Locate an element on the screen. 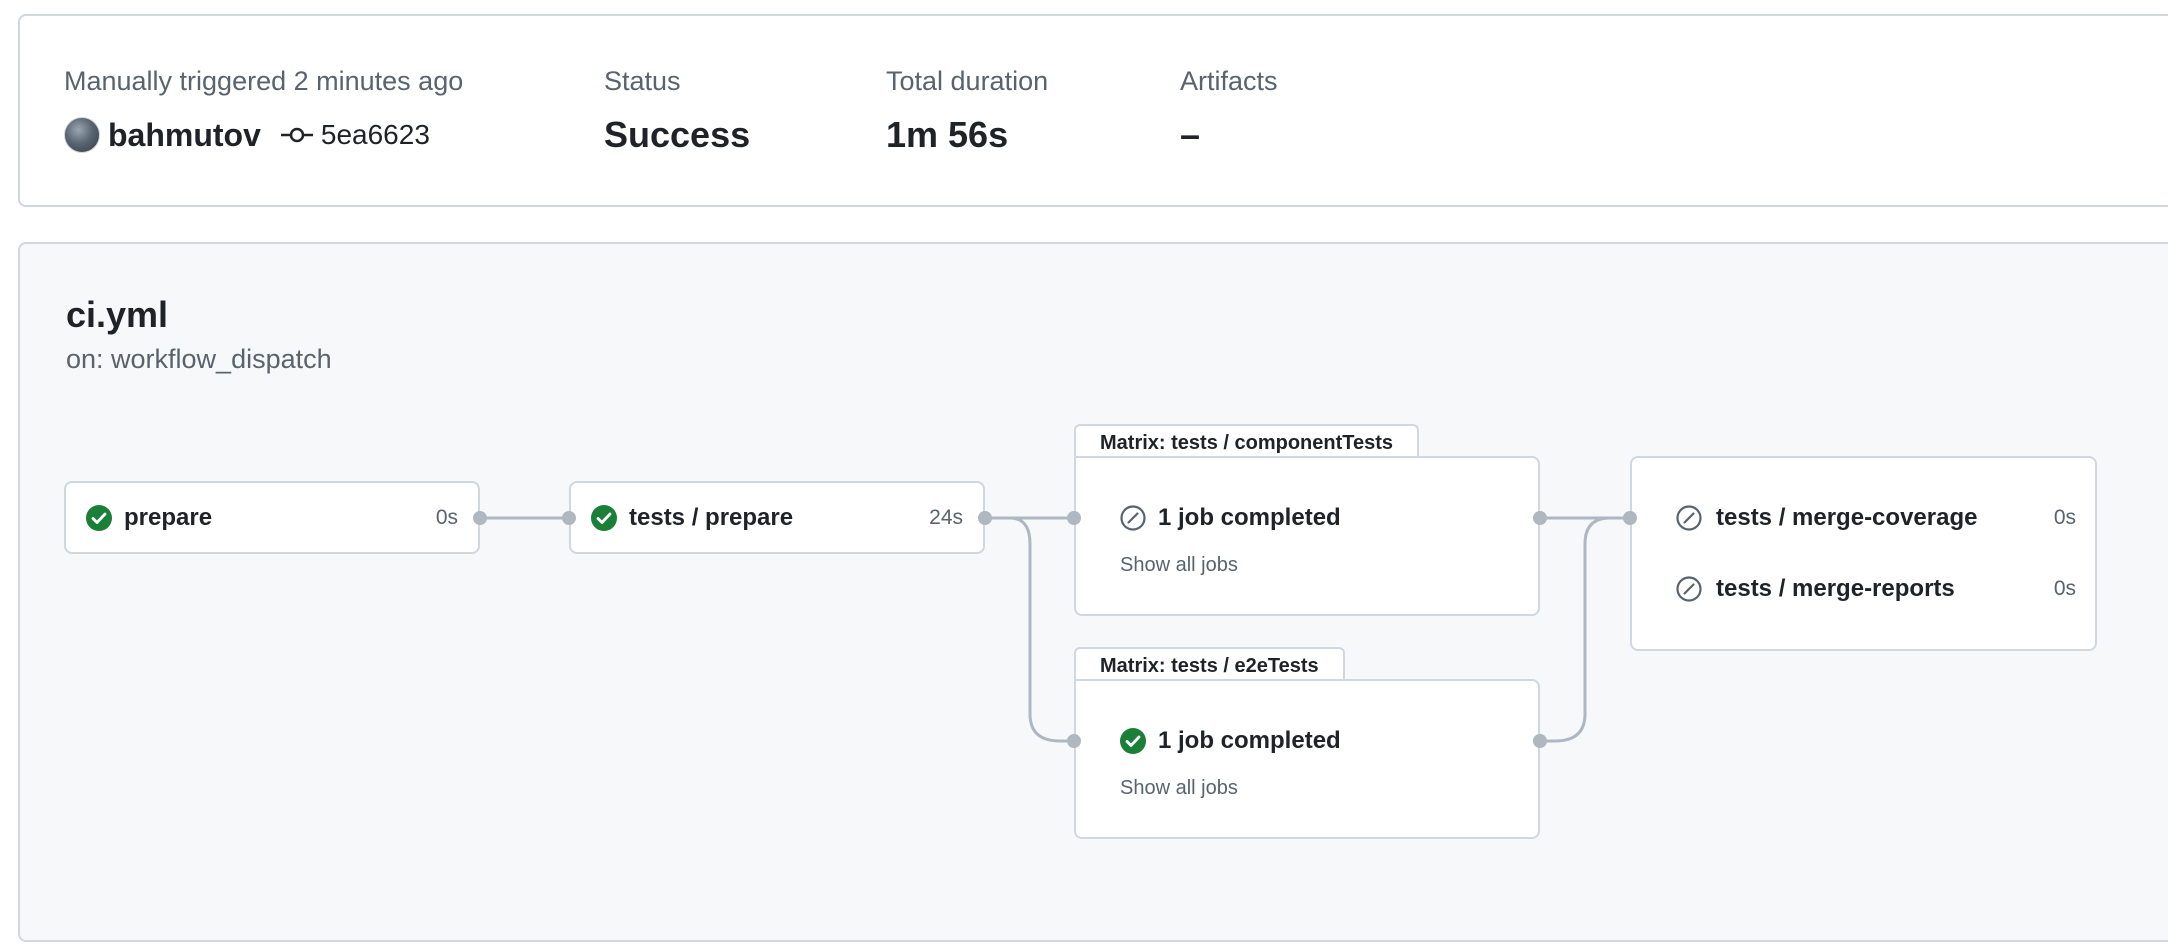  duration-value: 1m 56s is located at coordinates (947, 134).